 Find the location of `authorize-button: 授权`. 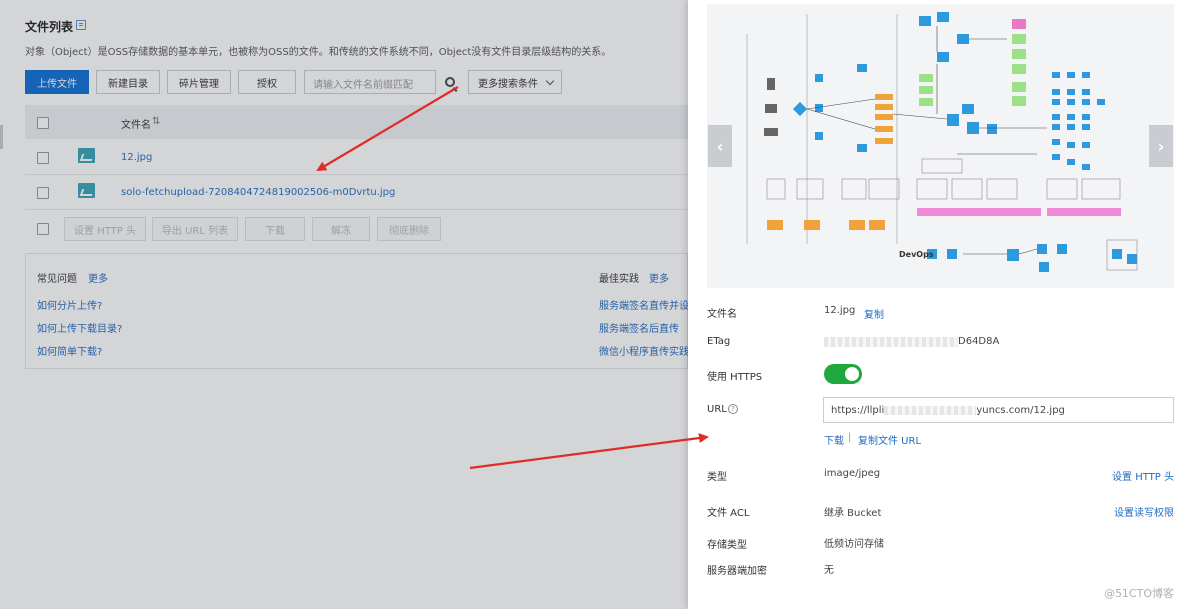

authorize-button: 授权 is located at coordinates (267, 82).